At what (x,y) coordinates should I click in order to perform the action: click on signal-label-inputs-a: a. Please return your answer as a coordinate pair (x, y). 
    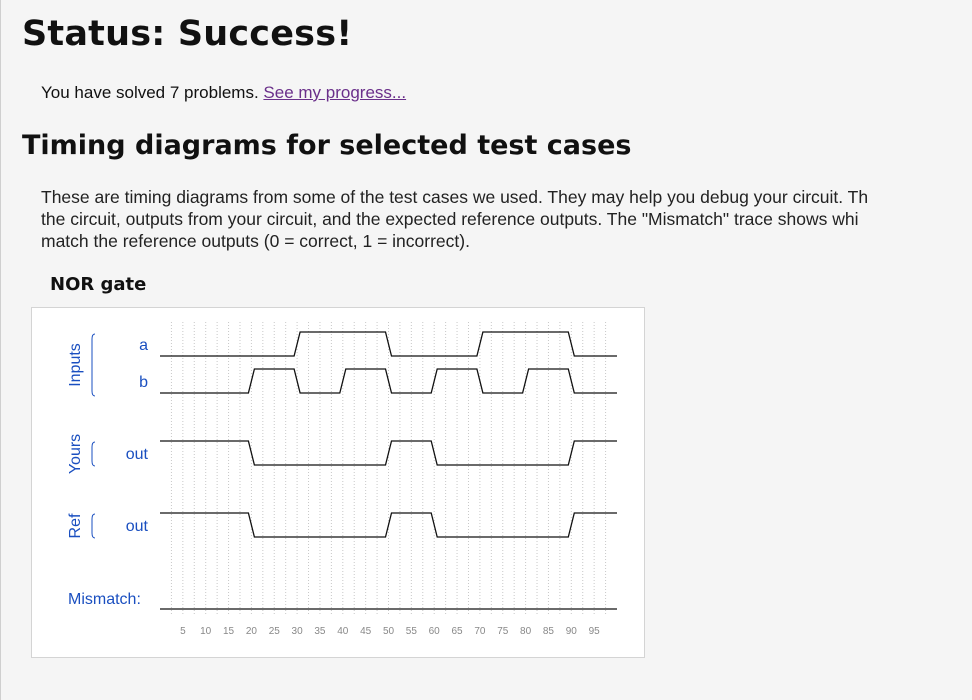
    Looking at the image, I should click on (143, 345).